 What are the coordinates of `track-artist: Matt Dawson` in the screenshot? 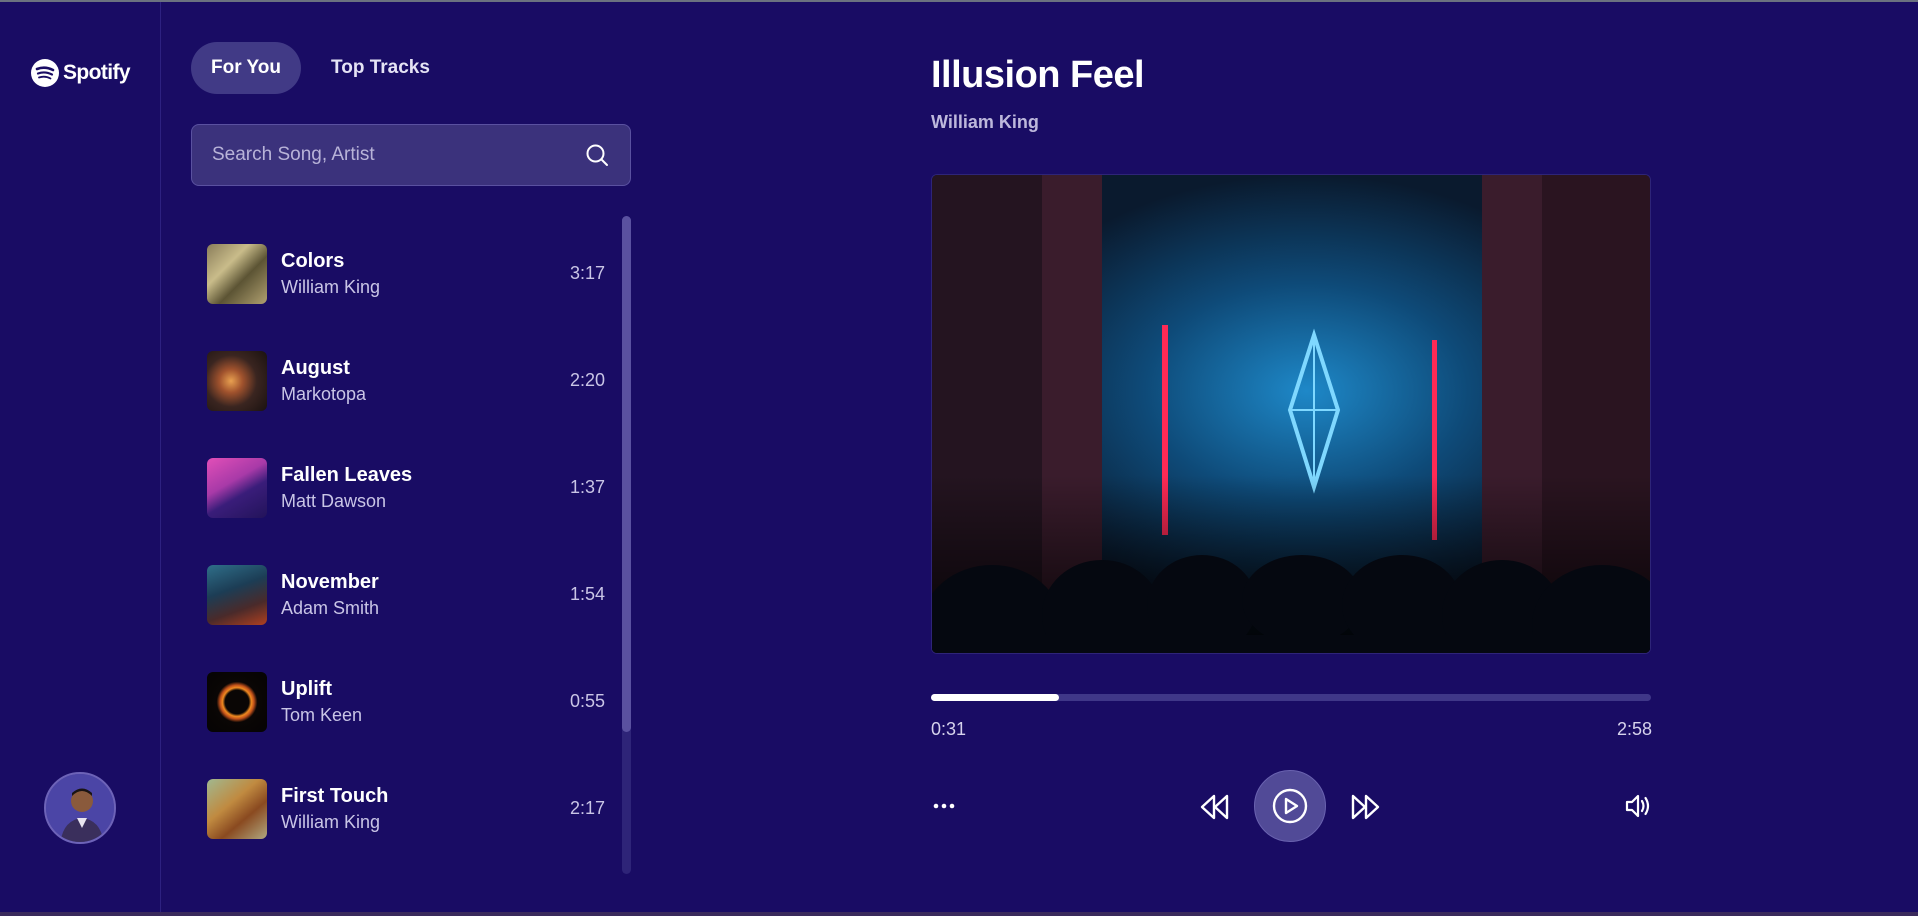 It's located at (334, 500).